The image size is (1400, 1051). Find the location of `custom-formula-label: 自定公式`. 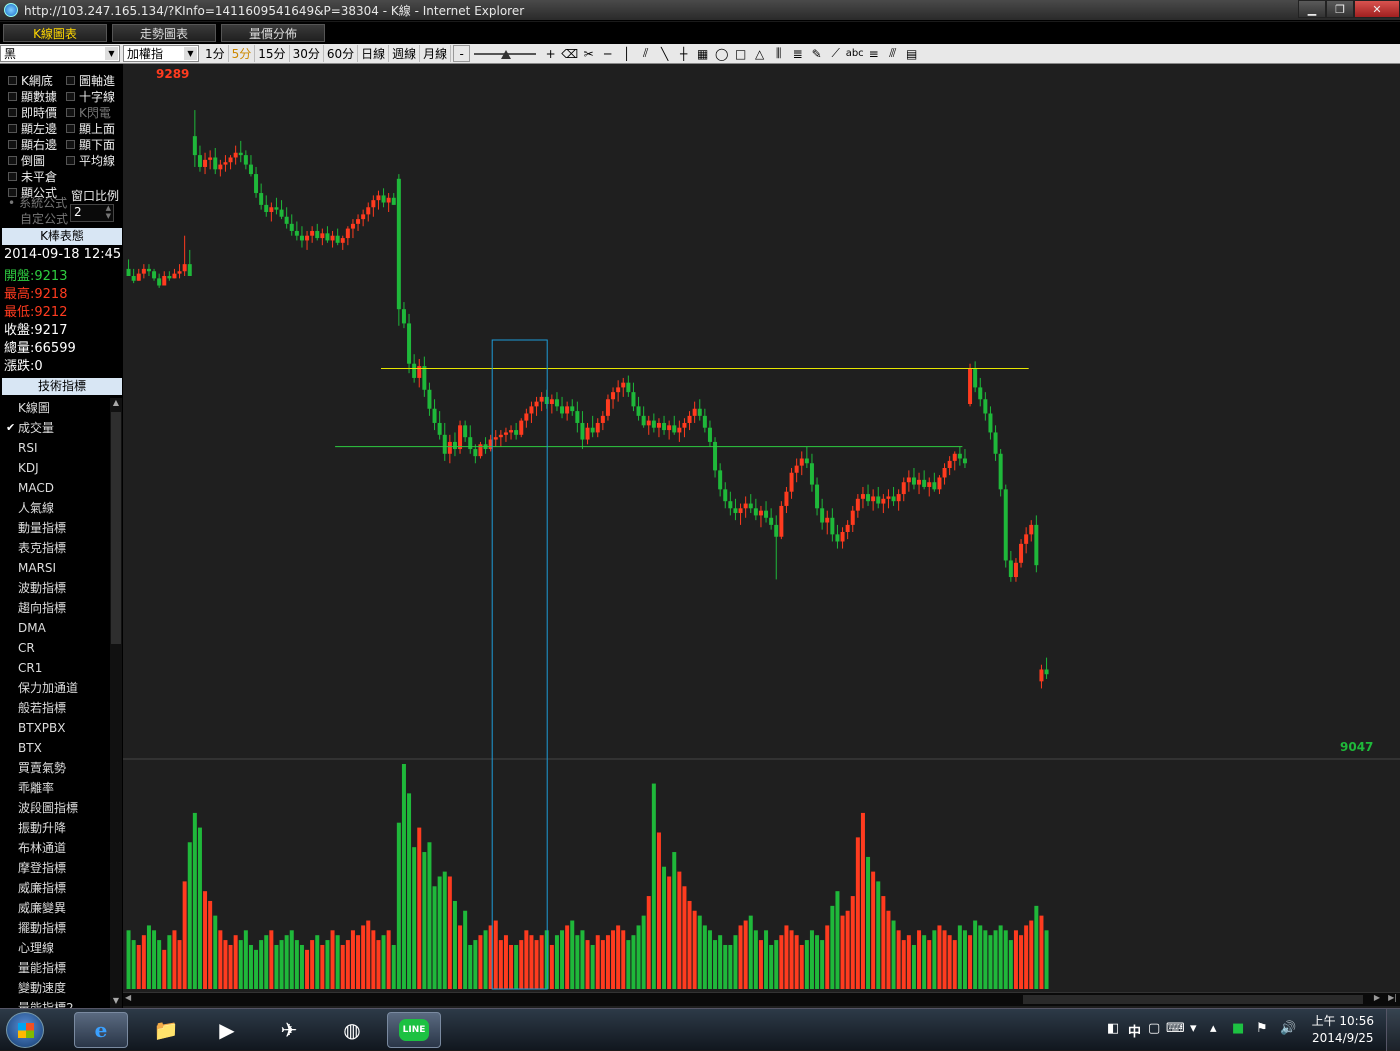

custom-formula-label: 自定公式 is located at coordinates (44, 218).